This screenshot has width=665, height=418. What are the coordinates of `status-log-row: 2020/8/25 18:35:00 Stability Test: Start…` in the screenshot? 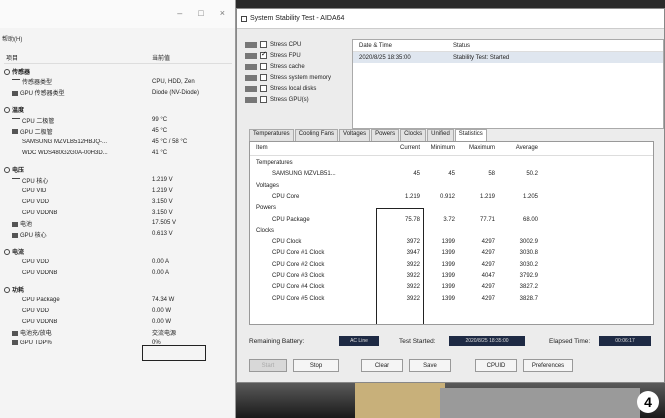 It's located at (508, 57).